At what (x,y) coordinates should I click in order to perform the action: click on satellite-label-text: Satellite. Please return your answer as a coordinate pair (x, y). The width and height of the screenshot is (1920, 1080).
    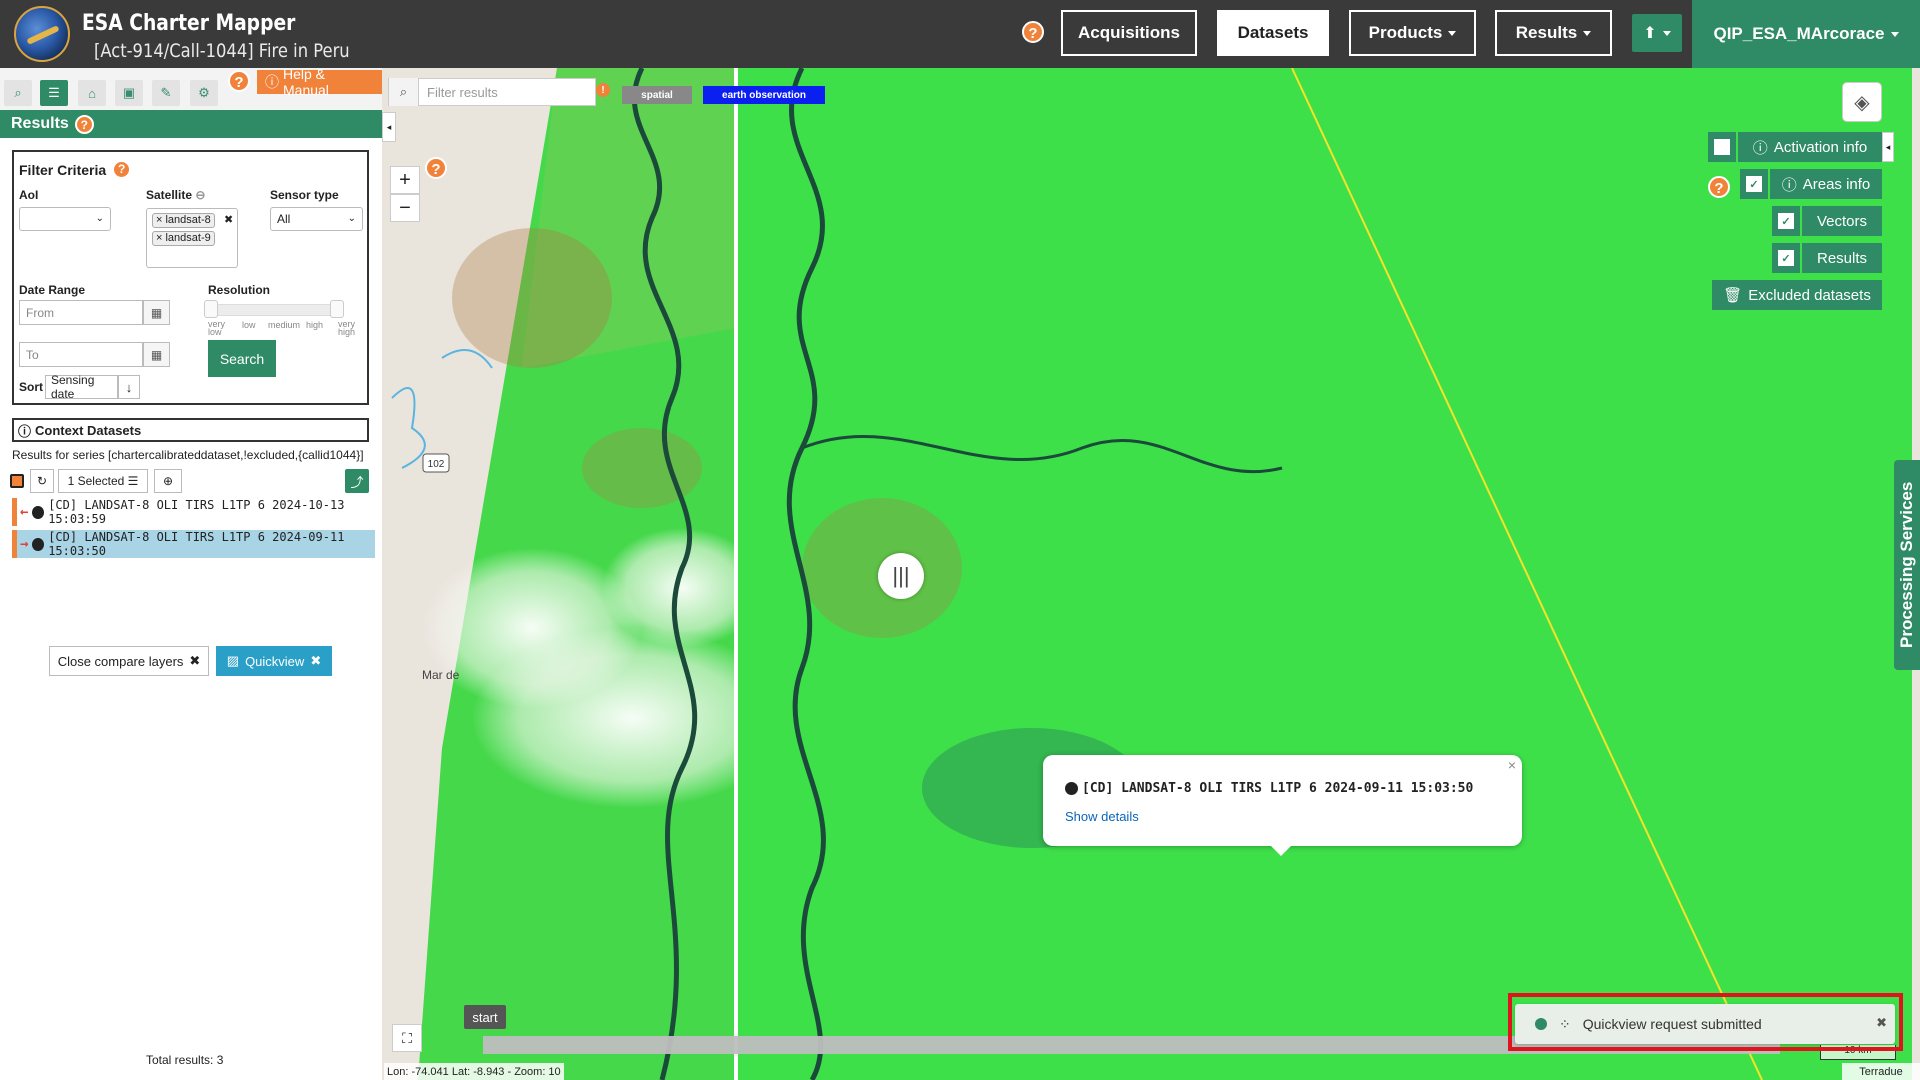
    Looking at the image, I should click on (169, 195).